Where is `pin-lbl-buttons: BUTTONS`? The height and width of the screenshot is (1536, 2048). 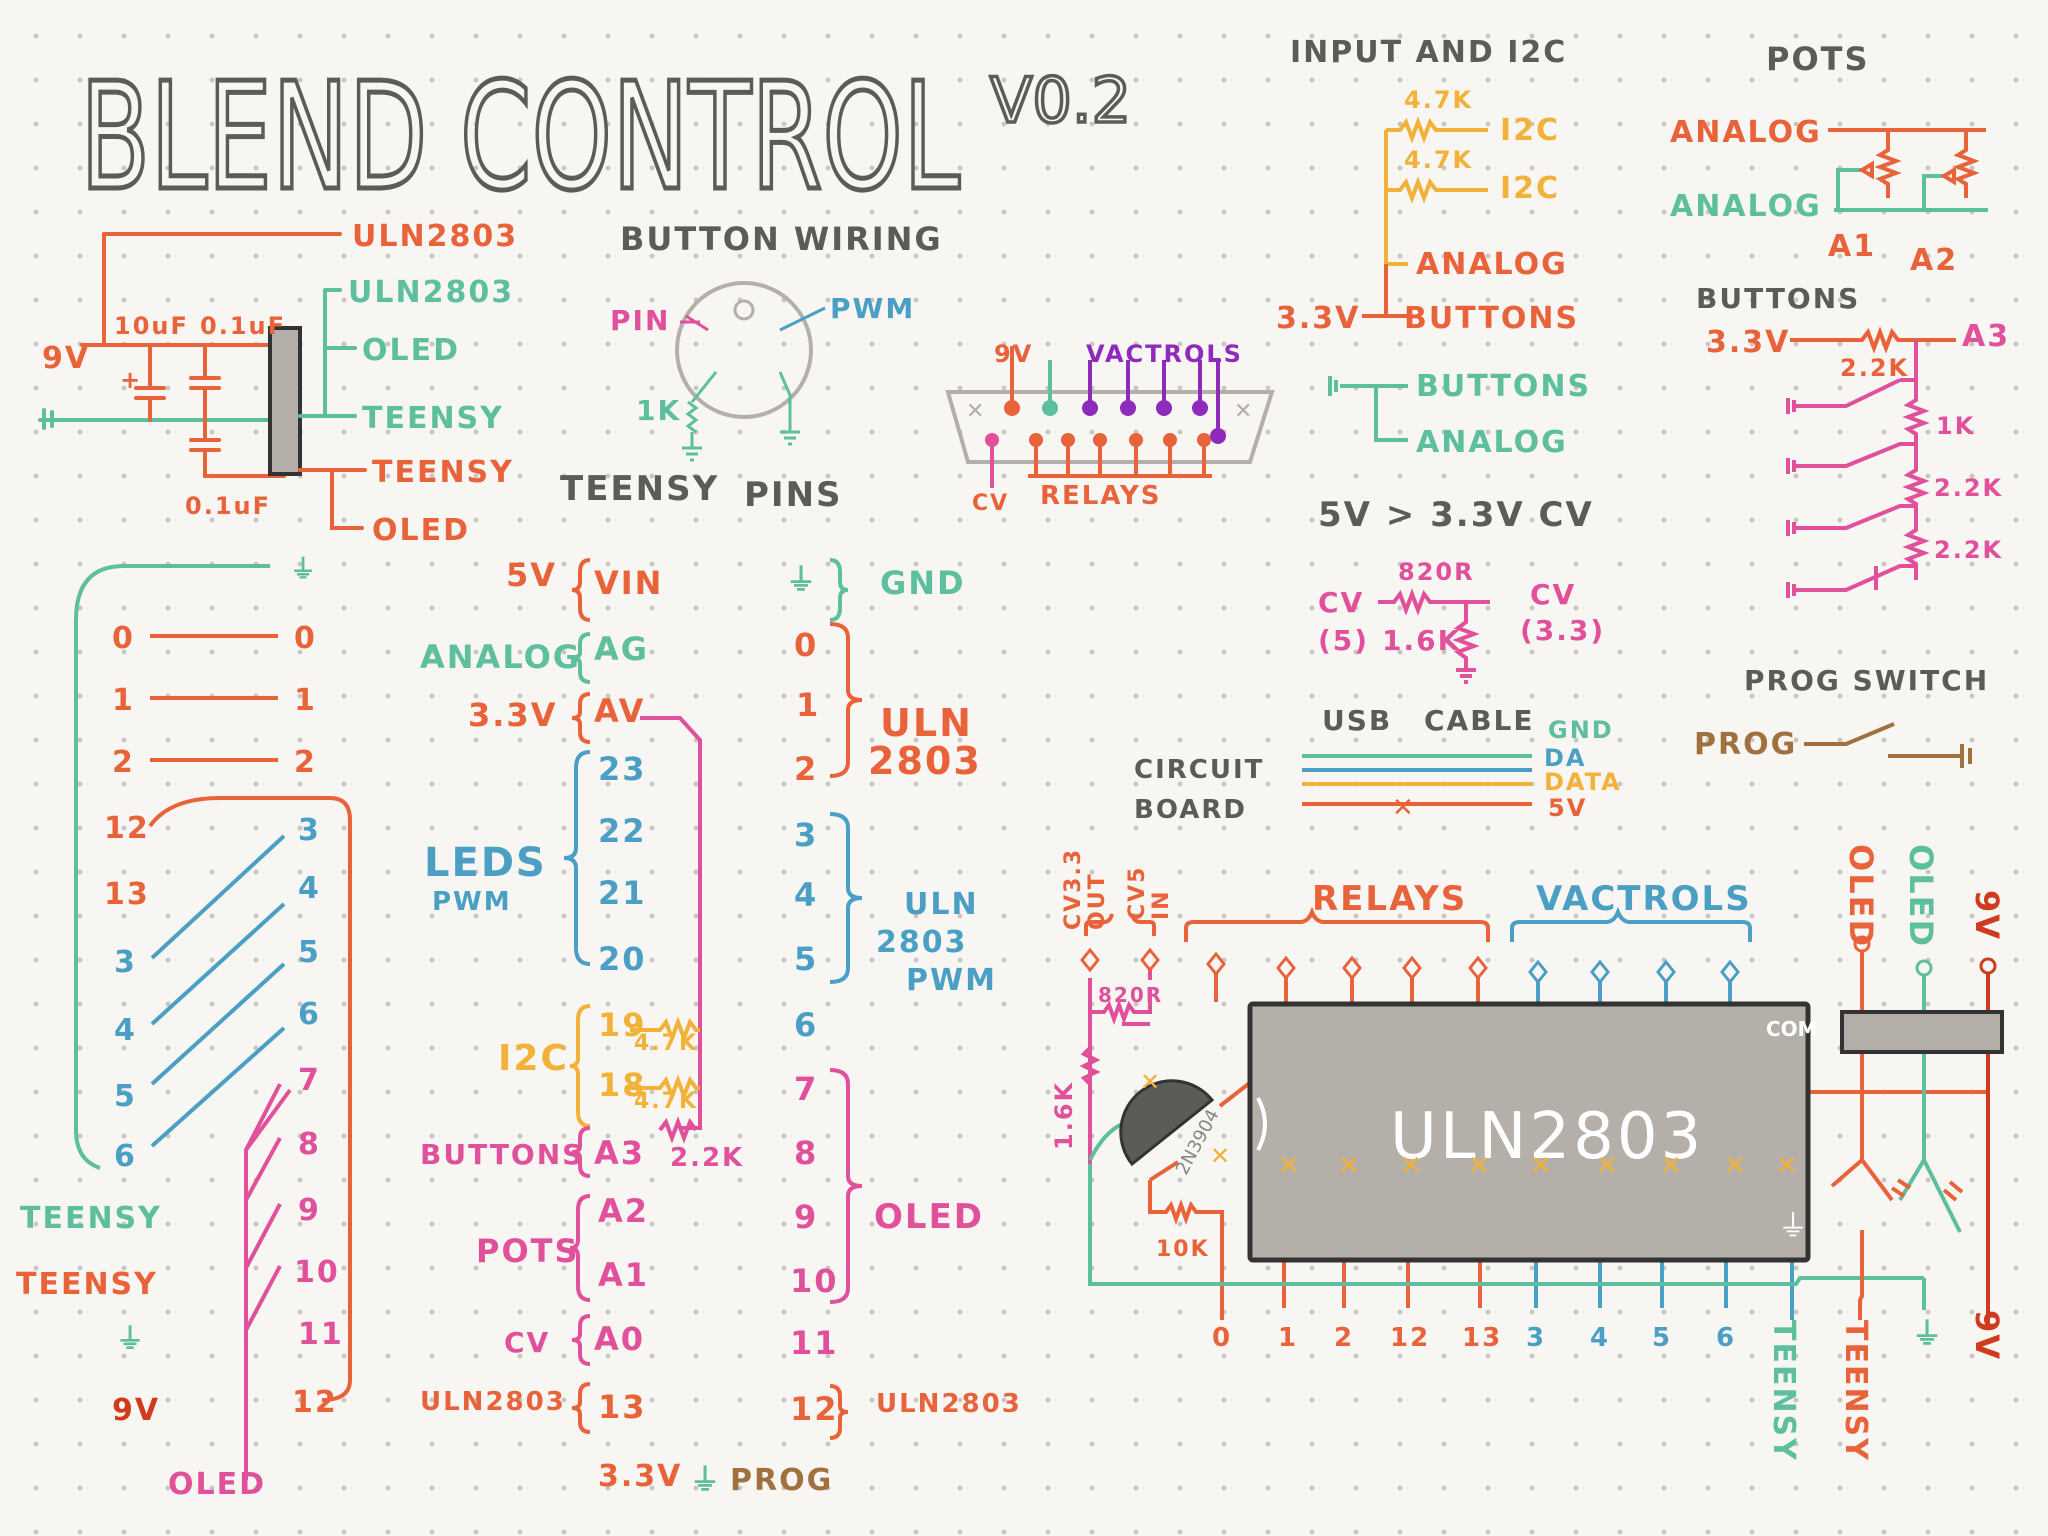 pin-lbl-buttons: BUTTONS is located at coordinates (502, 1154).